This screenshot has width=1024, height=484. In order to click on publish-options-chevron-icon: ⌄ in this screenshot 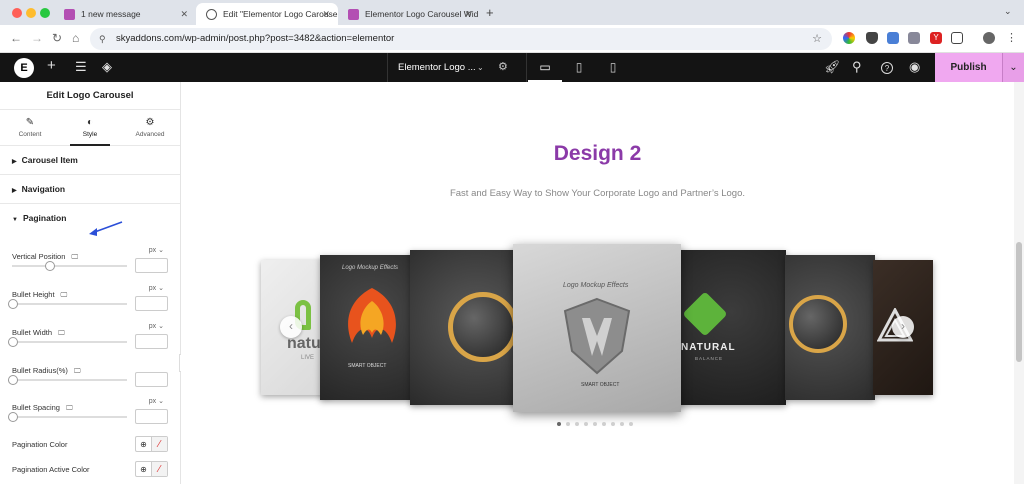, I will do `click(1013, 67)`.